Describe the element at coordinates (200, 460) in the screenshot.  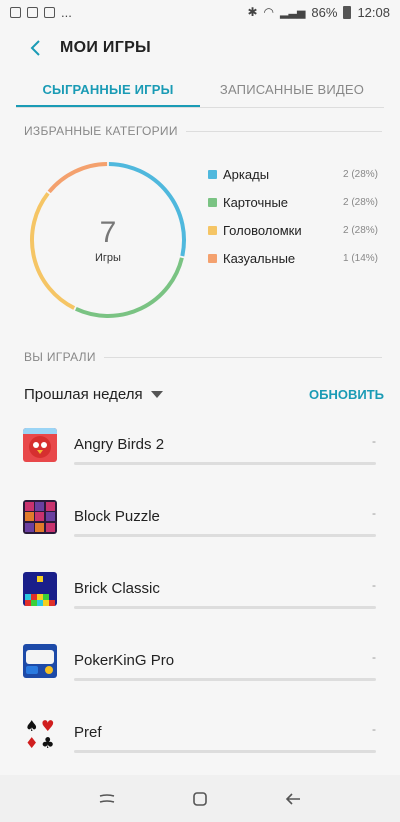
I see `game-row-angry-birds: Angry Birds 2 -` at that location.